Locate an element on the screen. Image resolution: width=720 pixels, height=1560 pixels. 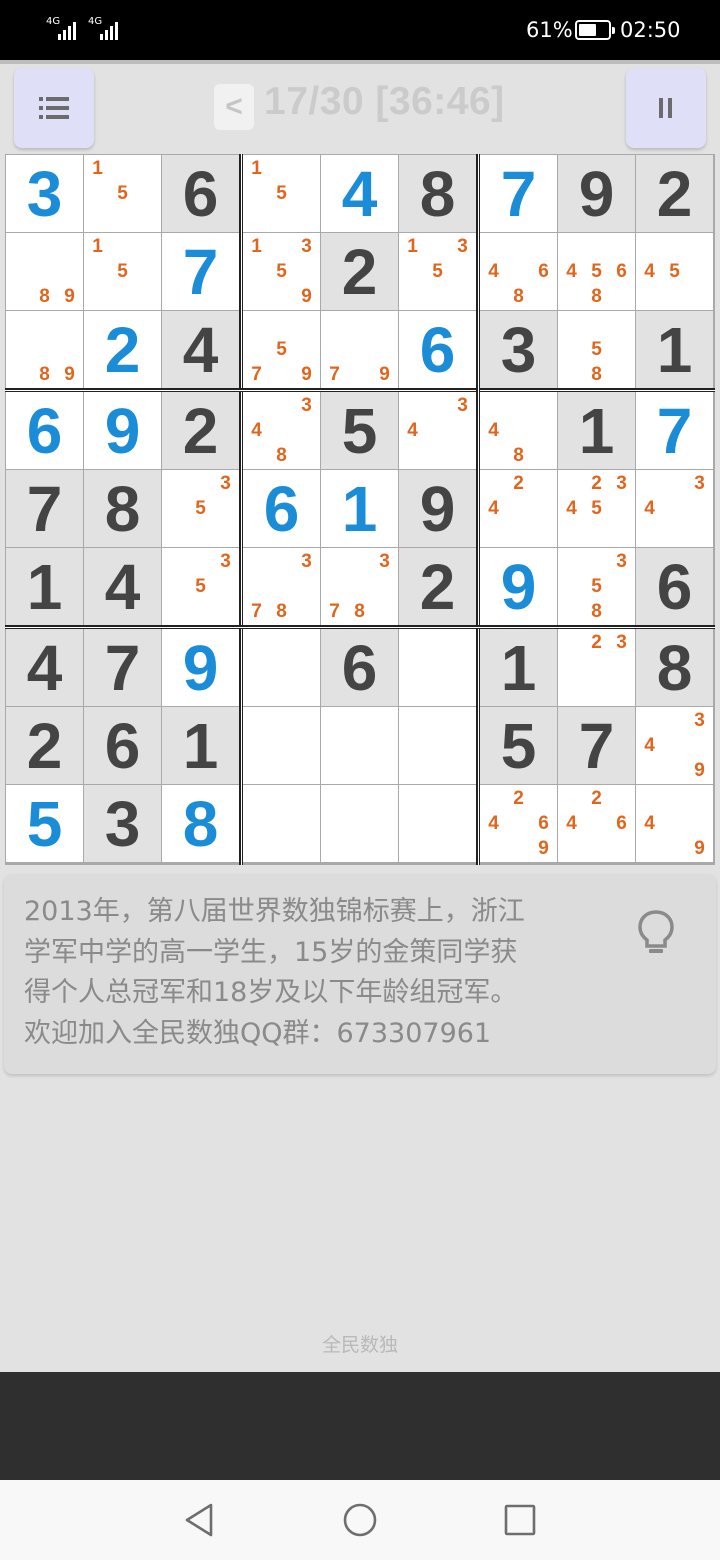
sudoku-cell-r5c8: 23 45 is located at coordinates (596, 508).